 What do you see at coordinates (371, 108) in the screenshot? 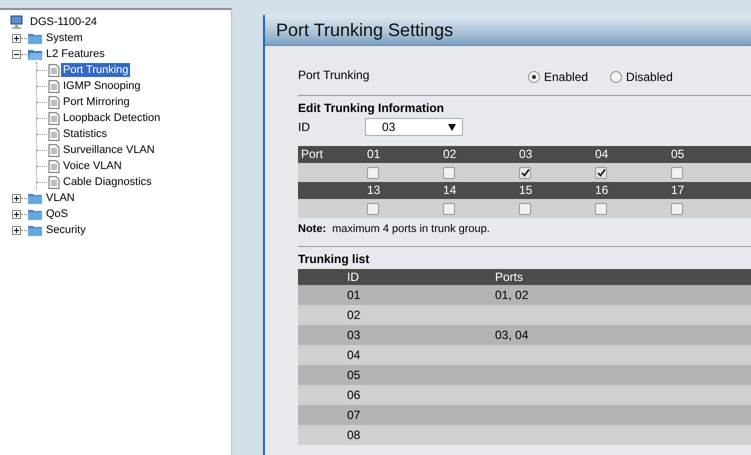
I see `section-heading: Edit Trunking Information` at bounding box center [371, 108].